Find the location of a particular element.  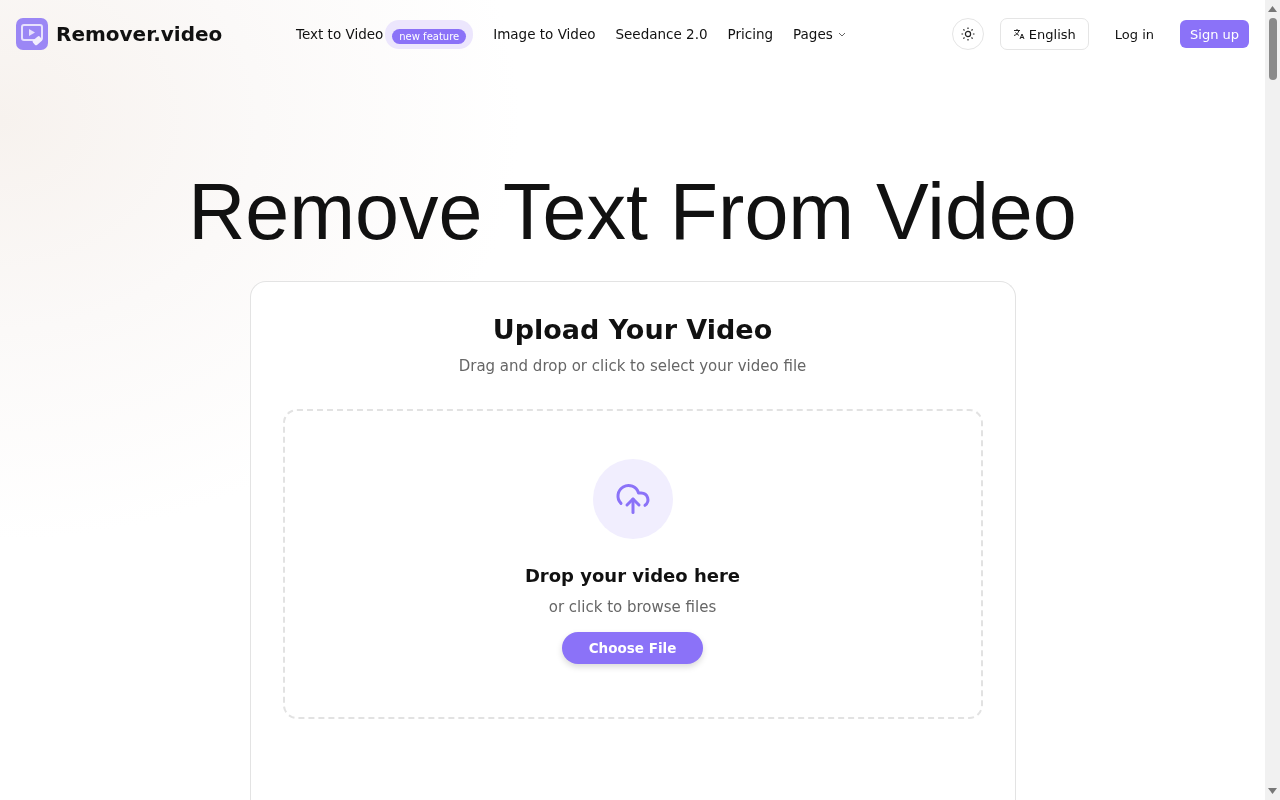

logo-icon is located at coordinates (32, 34).